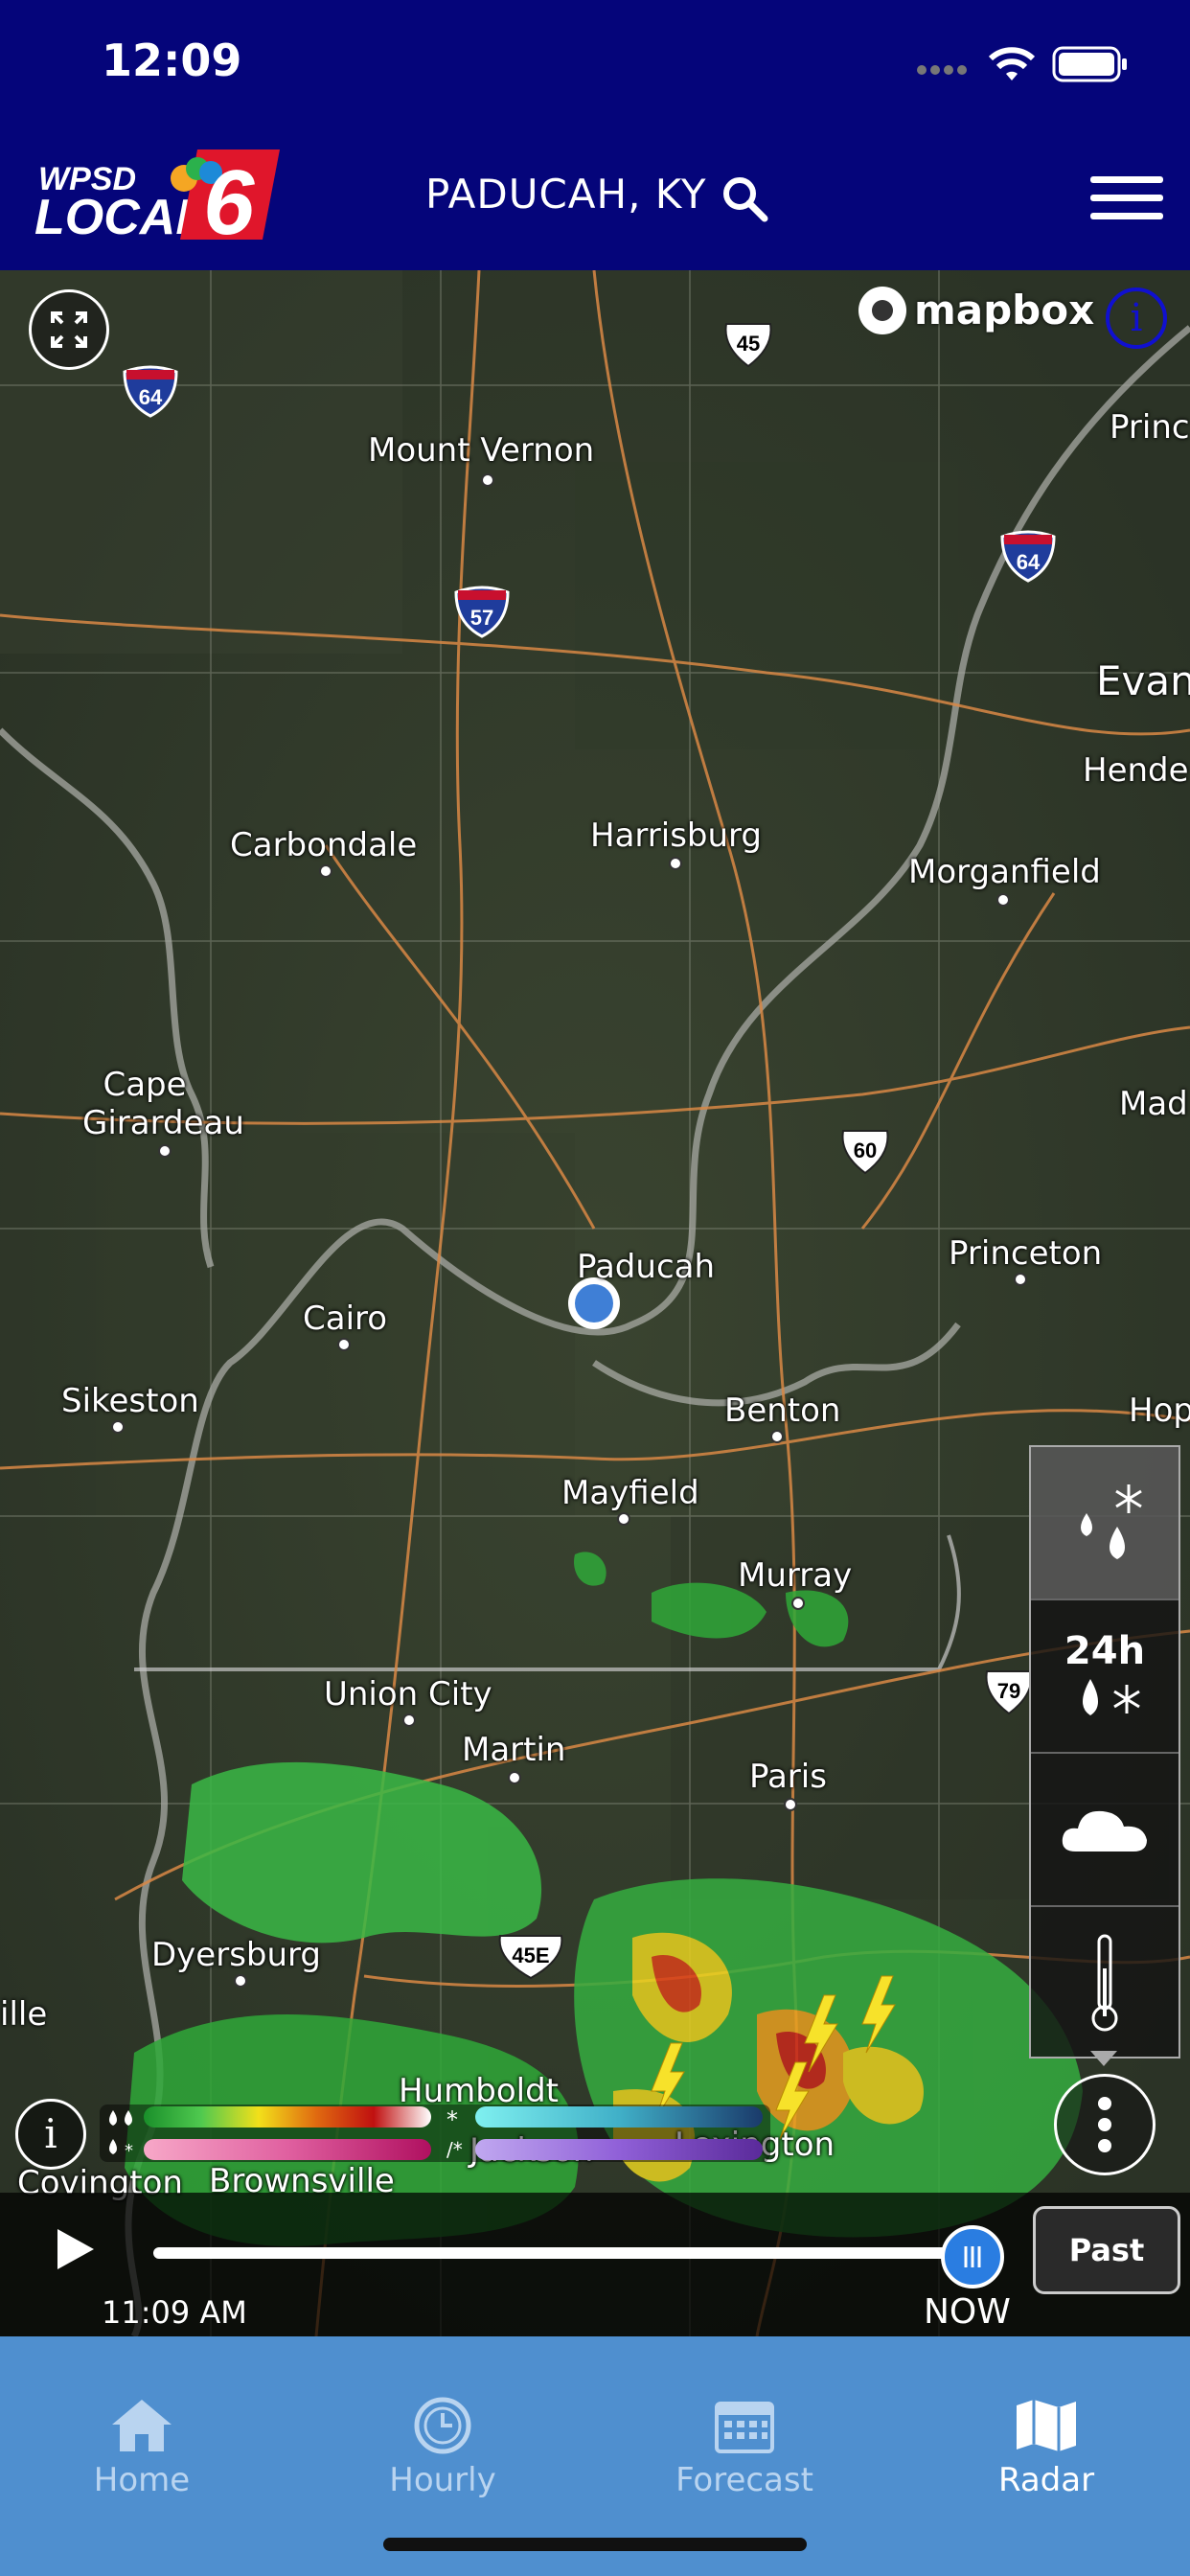 Image resolution: width=1190 pixels, height=2576 pixels. I want to click on tab-radar-label: Radar, so click(1046, 2480).